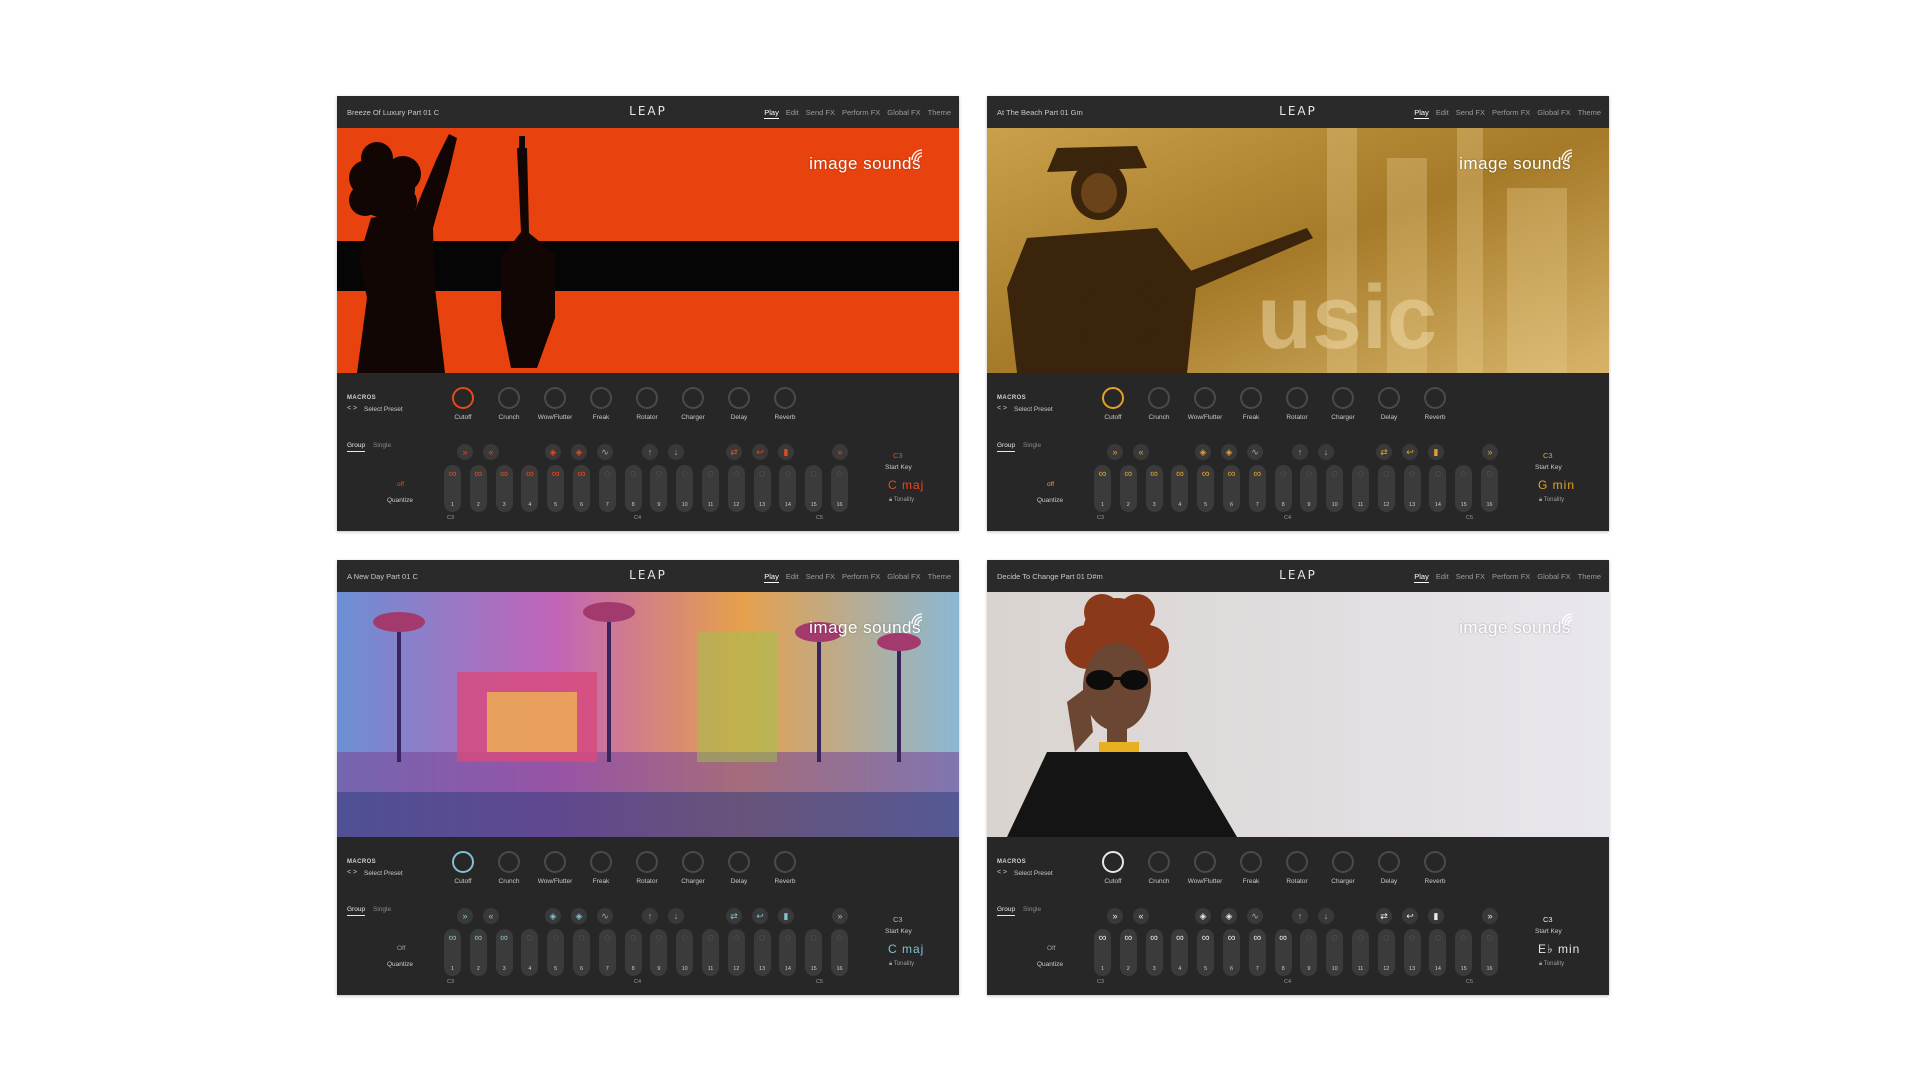 Image resolution: width=1920 pixels, height=1080 pixels. I want to click on sample-slot: ∞ 4, so click(1180, 952).